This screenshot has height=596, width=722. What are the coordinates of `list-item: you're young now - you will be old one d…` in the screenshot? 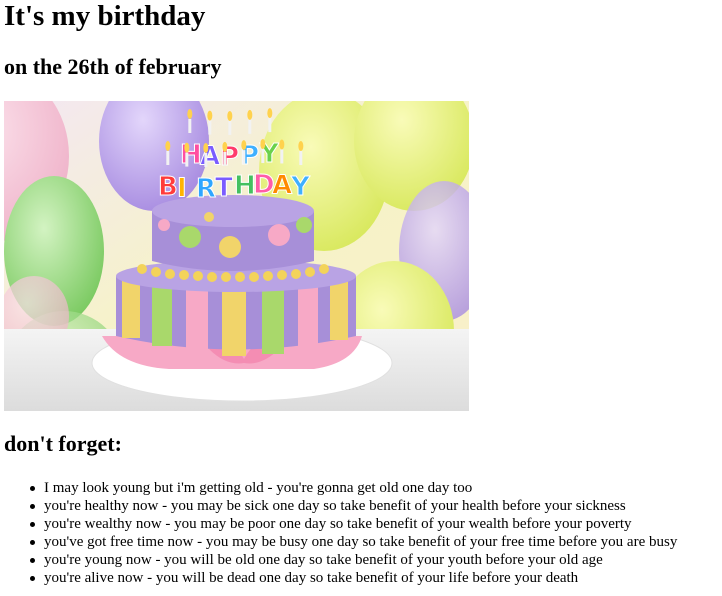 It's located at (353, 560).